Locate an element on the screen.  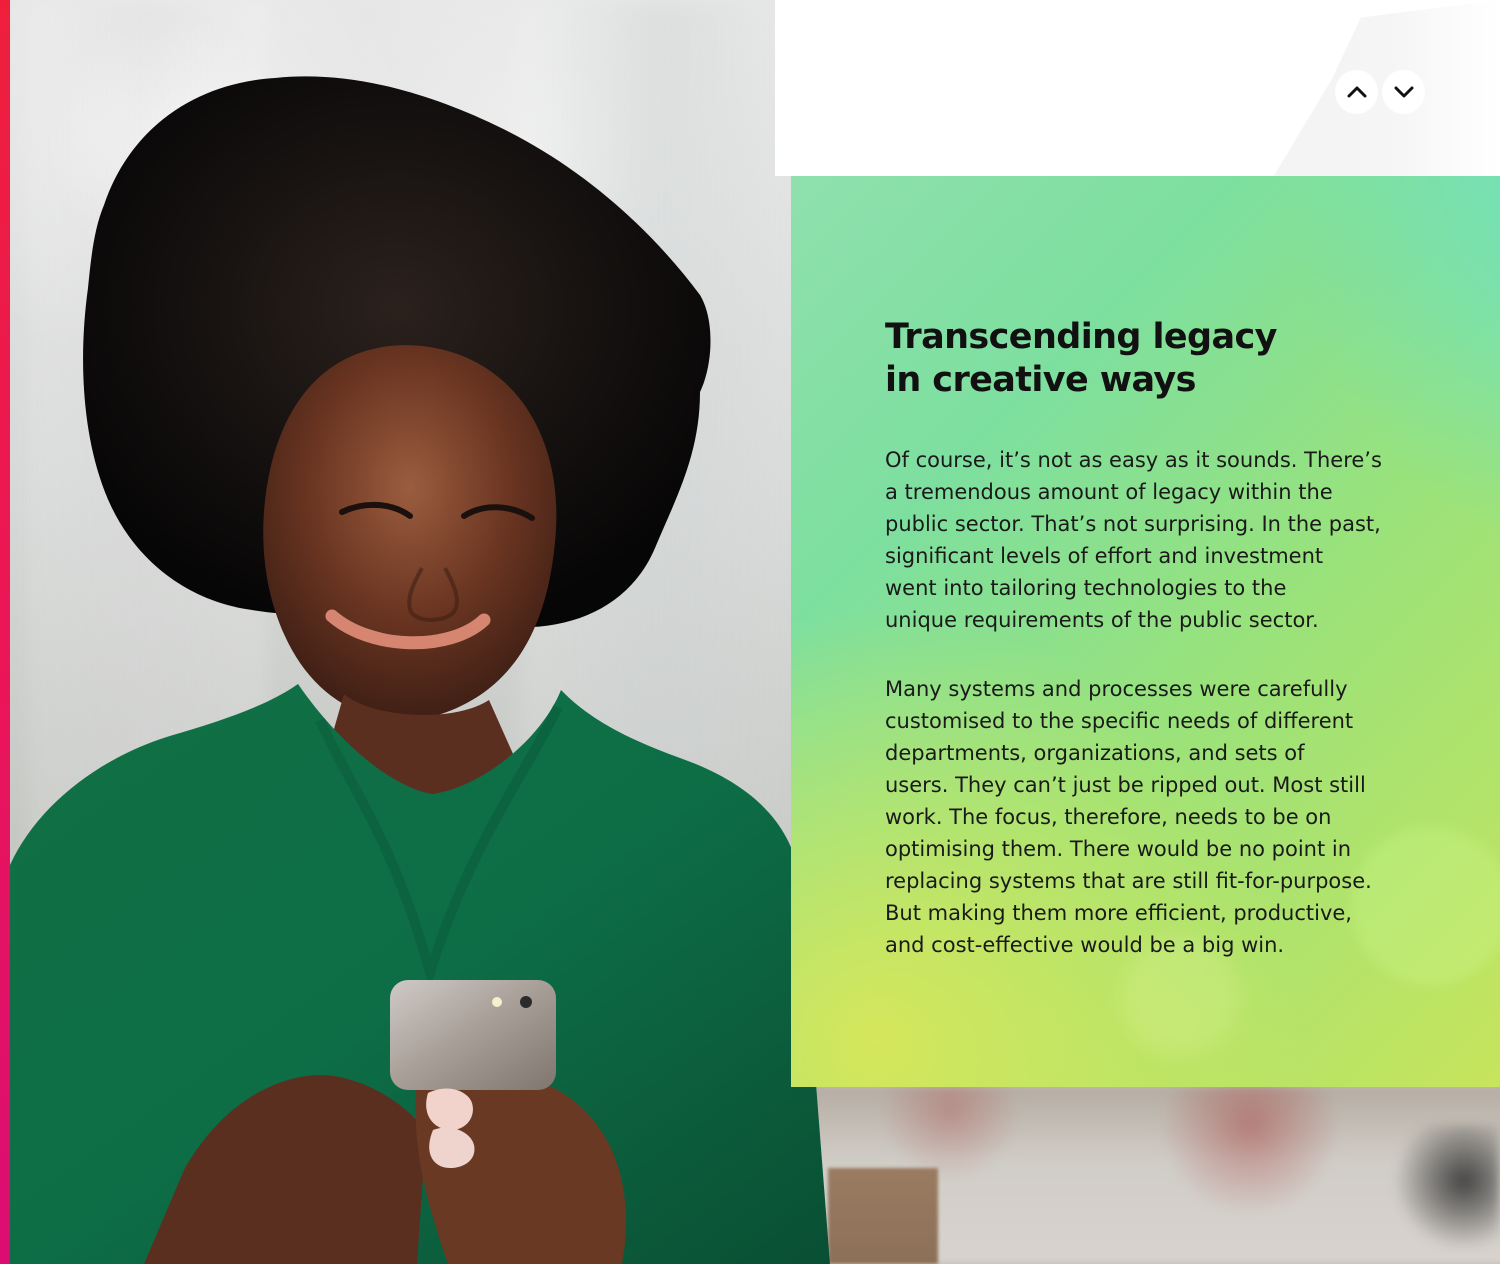
next-page-button is located at coordinates (1403, 92).